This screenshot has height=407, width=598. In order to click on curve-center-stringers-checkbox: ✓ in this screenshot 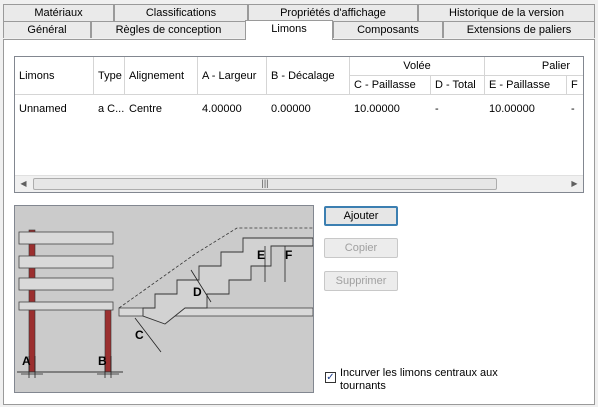, I will do `click(330, 377)`.